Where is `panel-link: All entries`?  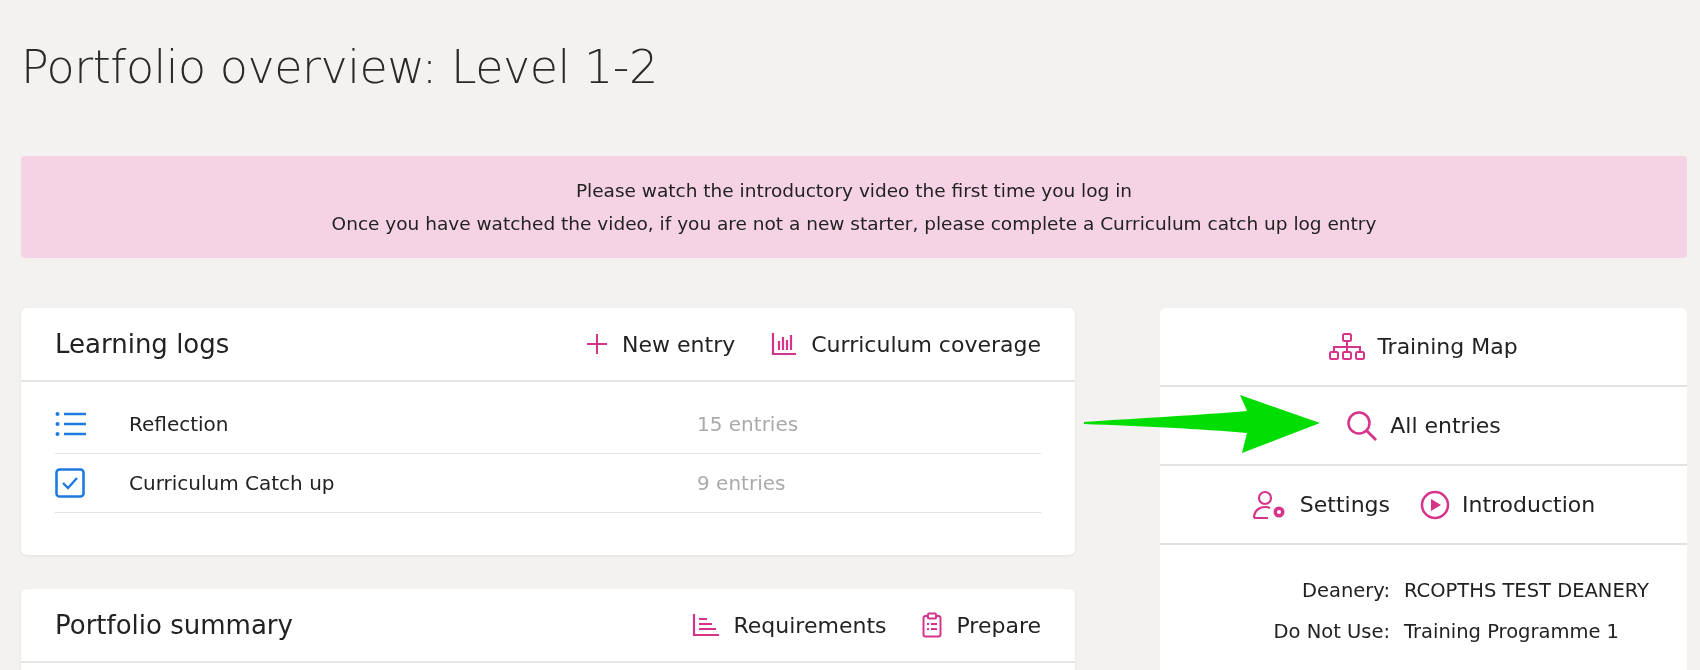 panel-link: All entries is located at coordinates (1423, 425).